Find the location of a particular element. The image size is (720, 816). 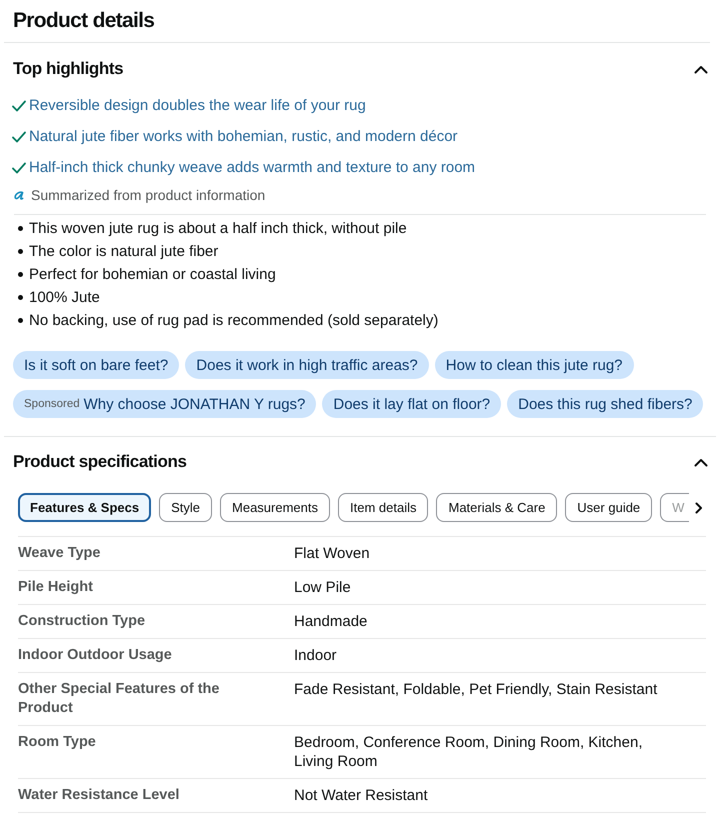

spec-value: Flat Woven is located at coordinates (332, 553).